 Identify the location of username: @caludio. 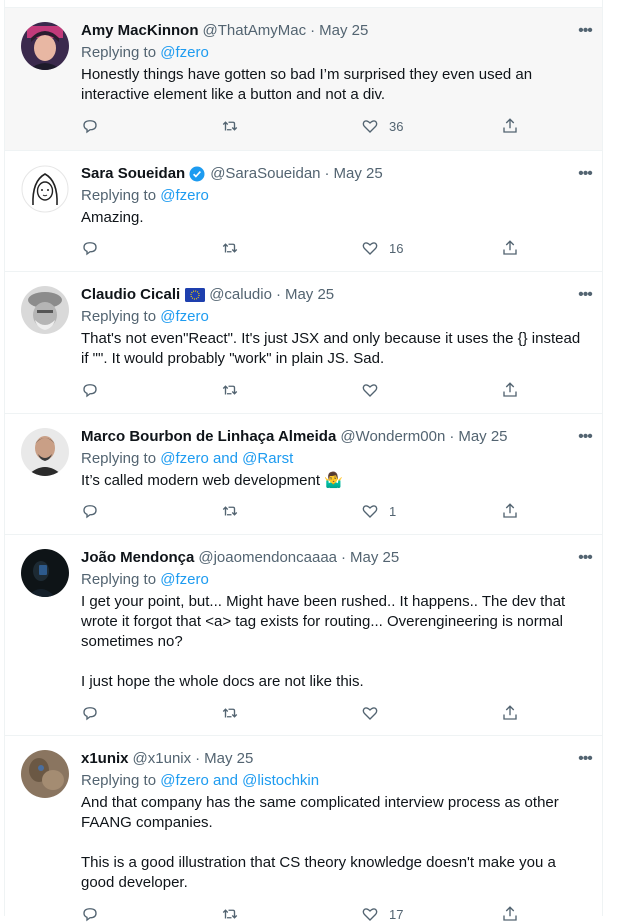
(240, 295).